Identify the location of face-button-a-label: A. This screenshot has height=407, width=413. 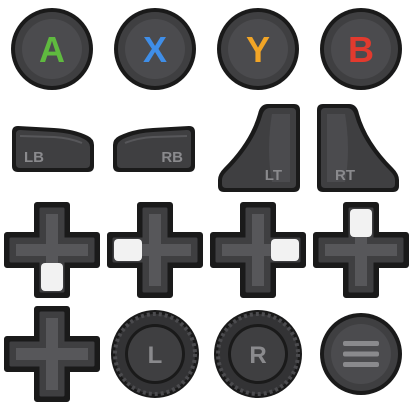
(52, 49).